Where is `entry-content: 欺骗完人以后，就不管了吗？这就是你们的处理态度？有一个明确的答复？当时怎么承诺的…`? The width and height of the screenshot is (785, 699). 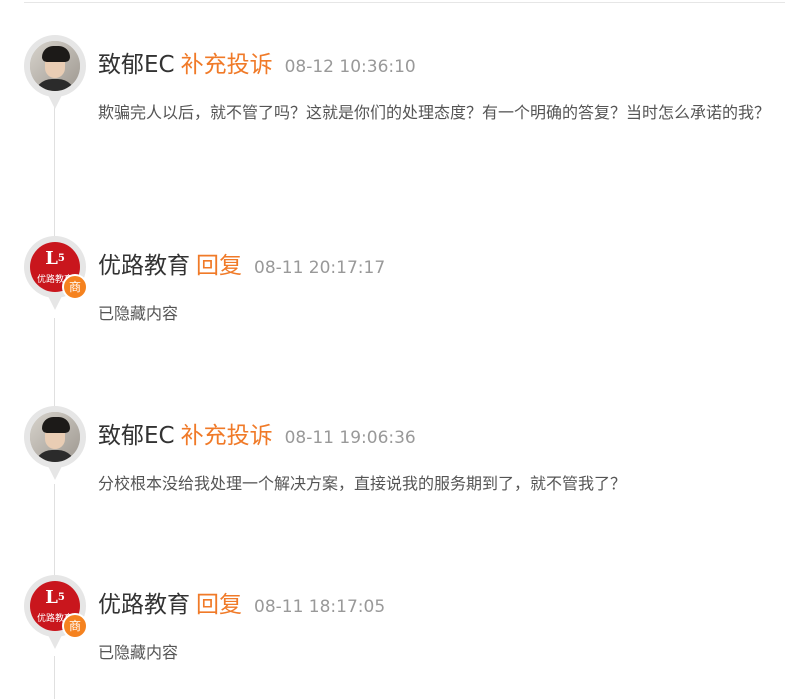 entry-content: 欺骗完人以后，就不管了吗？这就是你们的处理态度？有一个明确的答复？当时怎么承诺的… is located at coordinates (434, 112).